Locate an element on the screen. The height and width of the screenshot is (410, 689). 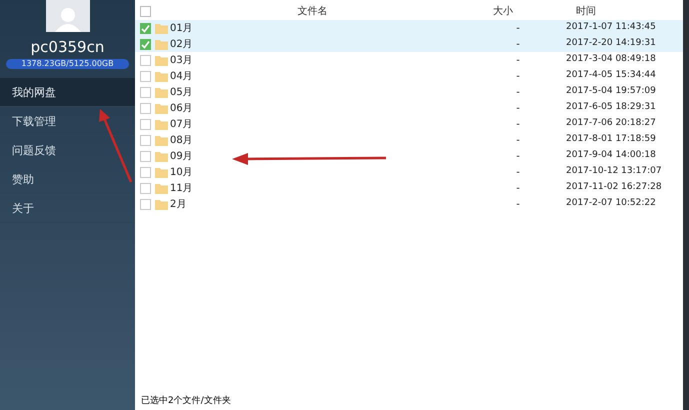
select-all-checkbox is located at coordinates (145, 11).